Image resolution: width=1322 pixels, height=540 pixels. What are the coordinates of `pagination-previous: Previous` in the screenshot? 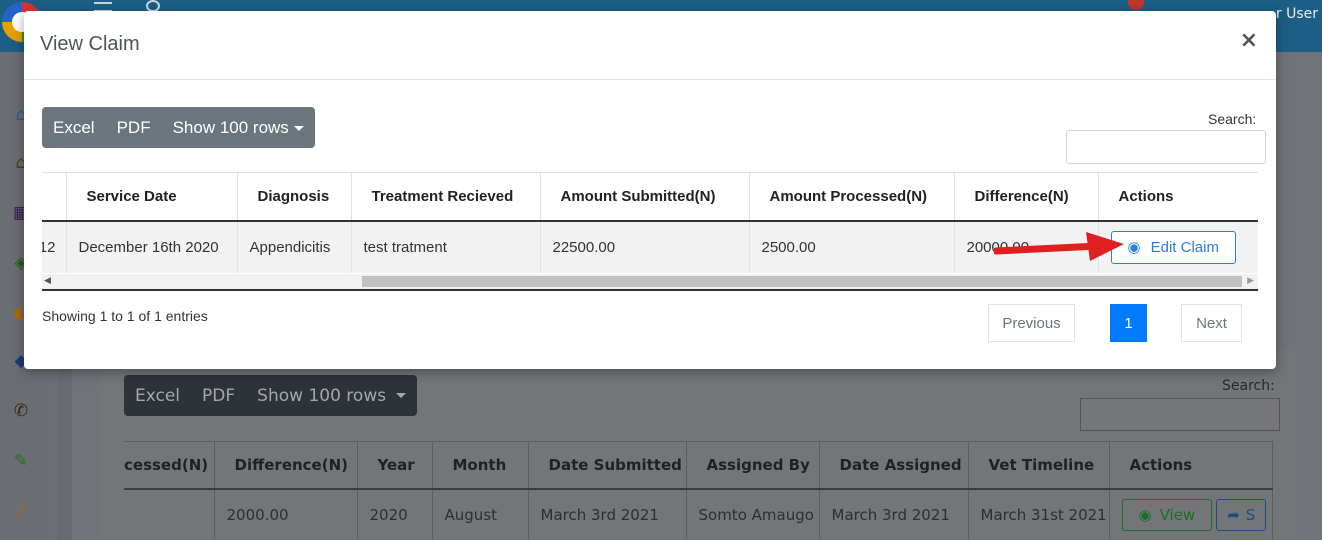 It's located at (1031, 323).